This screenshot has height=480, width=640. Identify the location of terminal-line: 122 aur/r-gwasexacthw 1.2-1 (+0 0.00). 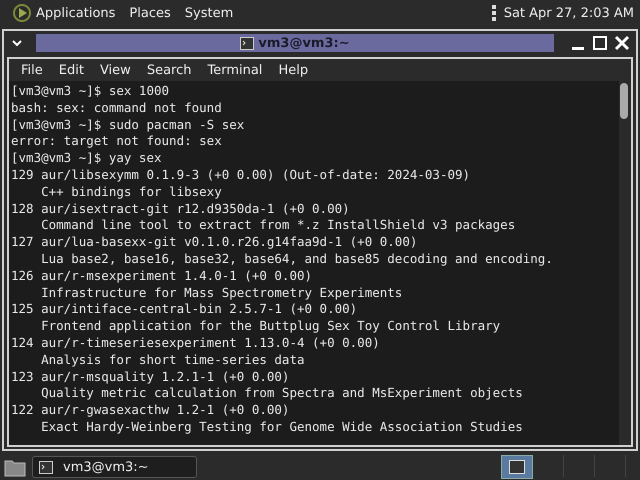
(150, 410).